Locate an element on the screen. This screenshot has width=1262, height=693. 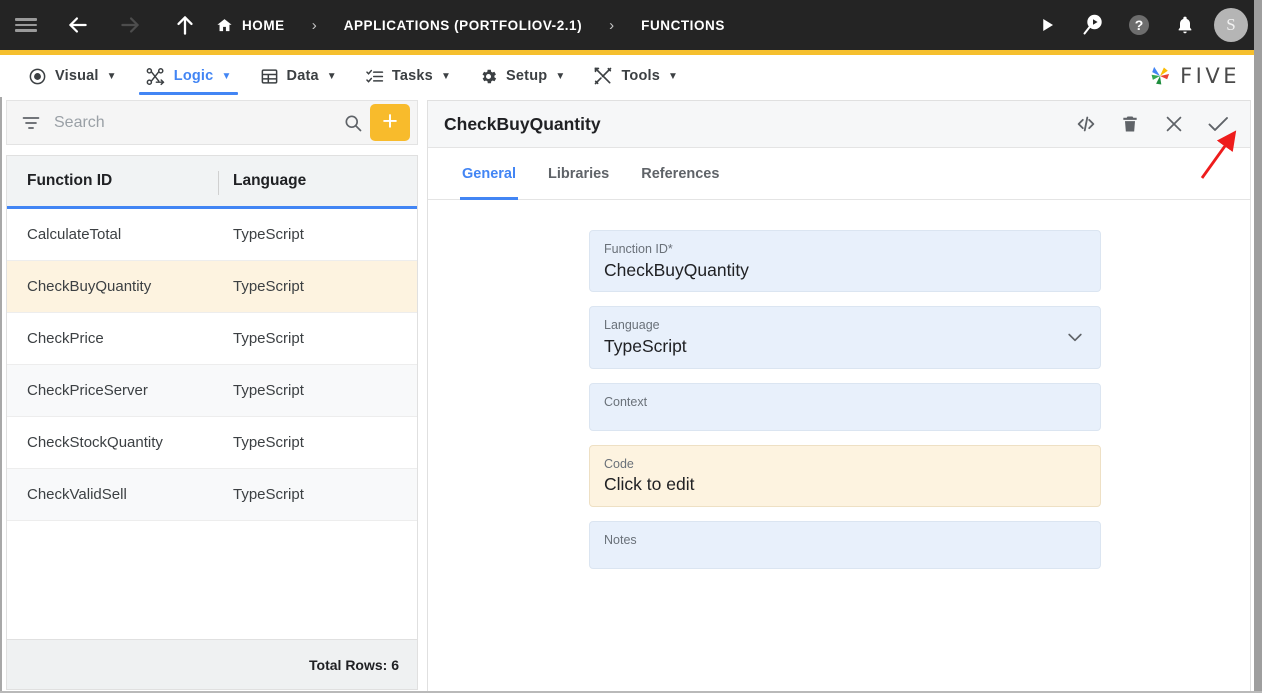
top-header-actions: ? S is located at coordinates (1139, 25).